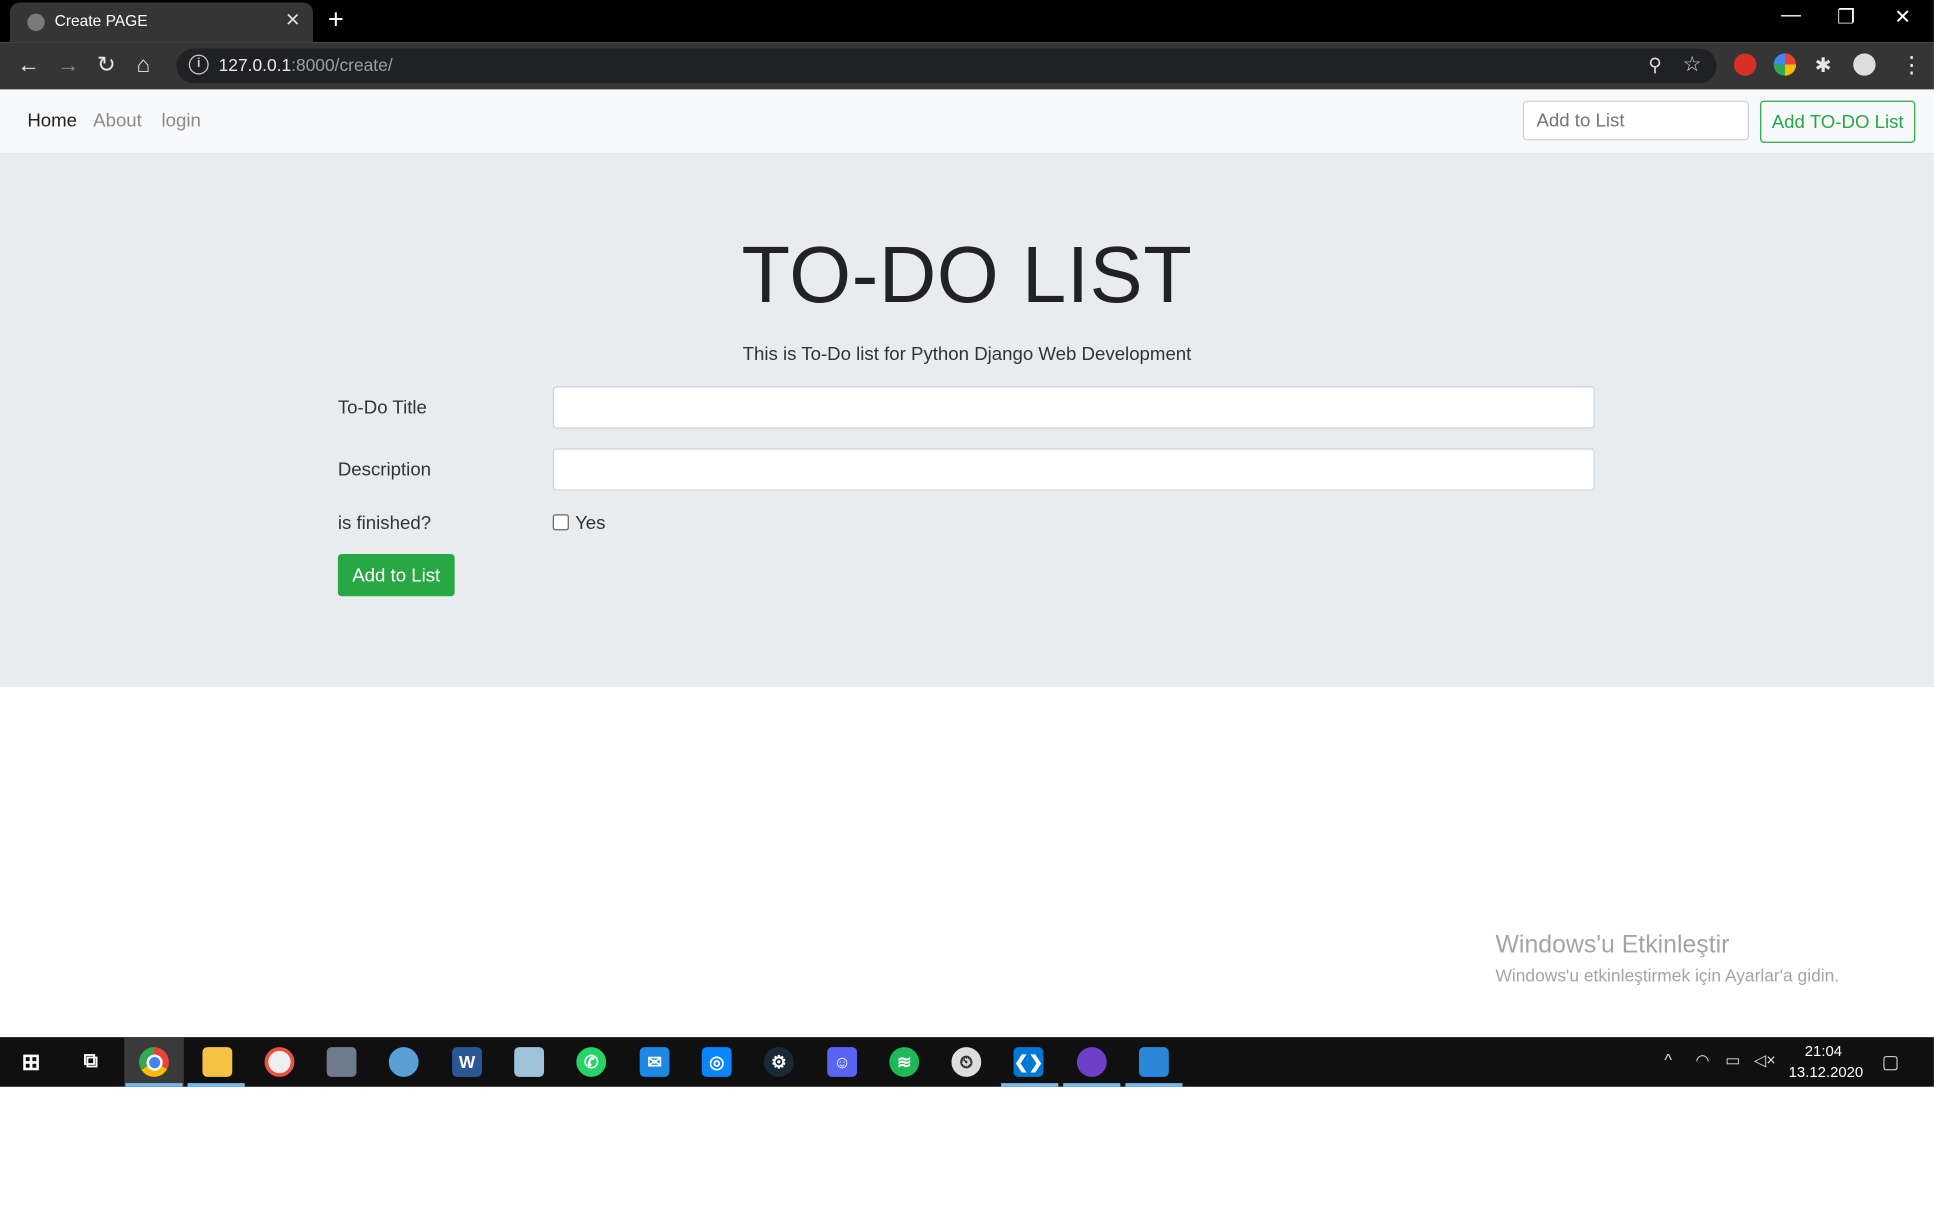  Describe the element at coordinates (1891, 1062) in the screenshot. I see `notifications-icon: ▢` at that location.